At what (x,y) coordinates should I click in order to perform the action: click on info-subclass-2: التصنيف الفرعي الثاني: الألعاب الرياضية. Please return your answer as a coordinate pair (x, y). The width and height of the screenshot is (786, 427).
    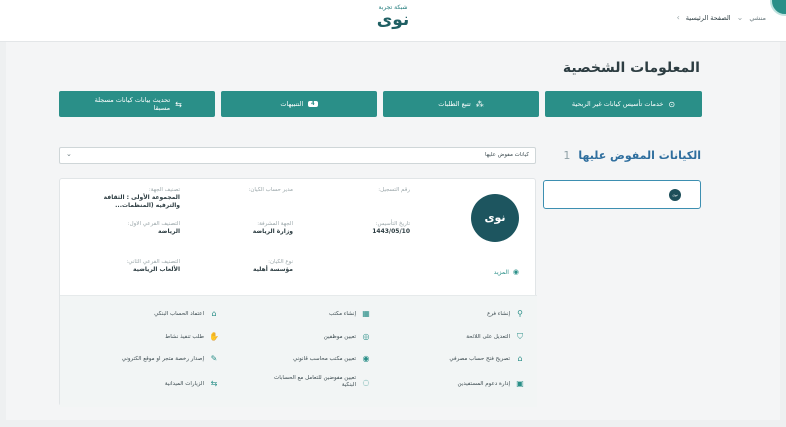
    Looking at the image, I should click on (130, 266).